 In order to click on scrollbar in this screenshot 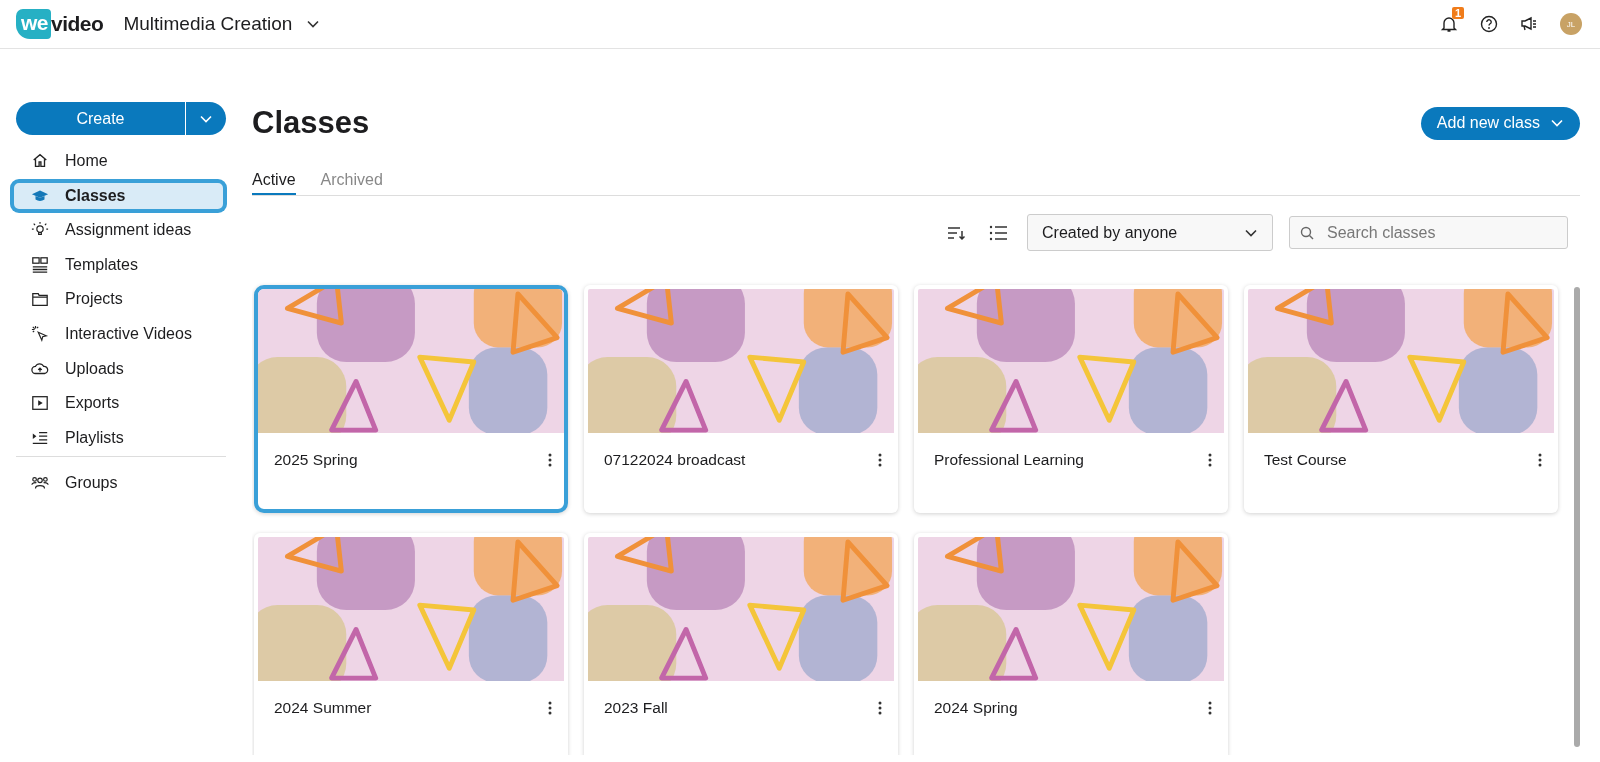, I will do `click(1577, 517)`.